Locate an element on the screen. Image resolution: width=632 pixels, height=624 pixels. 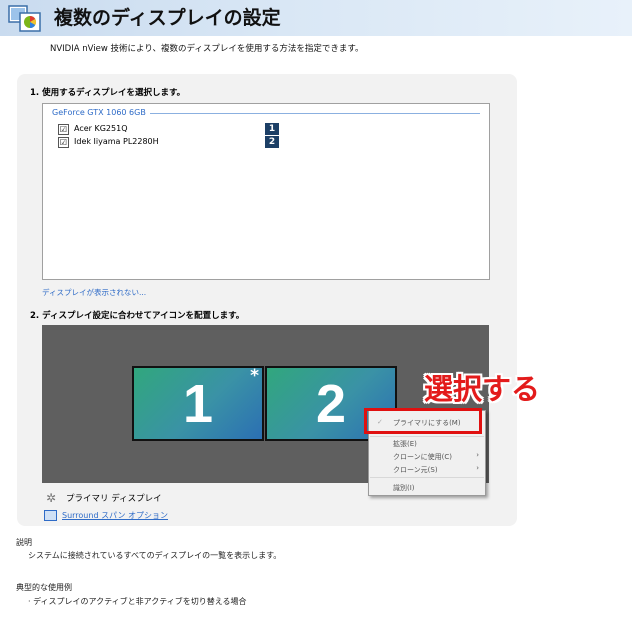
section1-title: 1. 使用するディスプレイを選択します。 is located at coordinates (108, 93).